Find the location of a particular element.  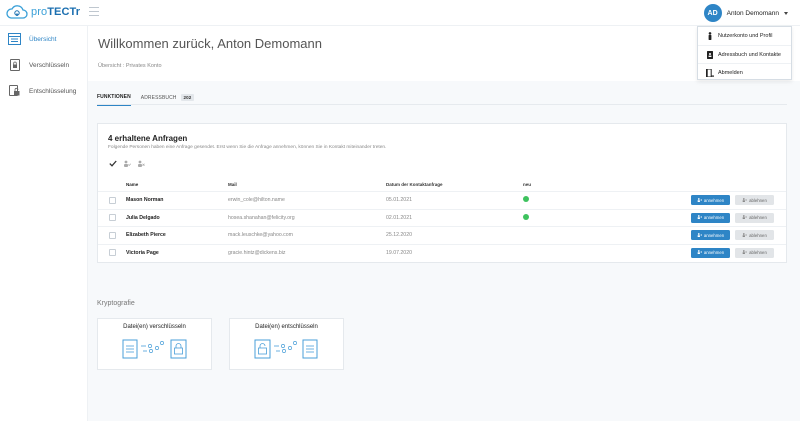

encrypt-illustration-icon is located at coordinates (154, 349).